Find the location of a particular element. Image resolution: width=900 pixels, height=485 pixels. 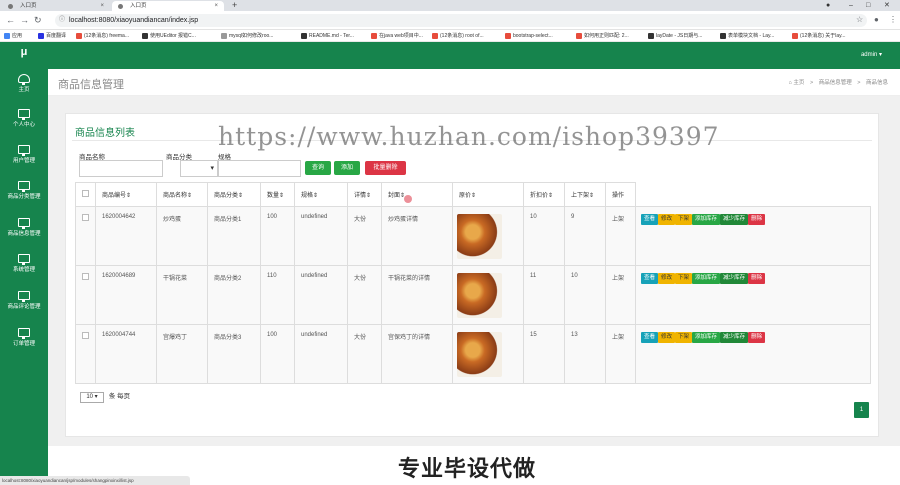

back-icon: ← is located at coordinates (10, 20).